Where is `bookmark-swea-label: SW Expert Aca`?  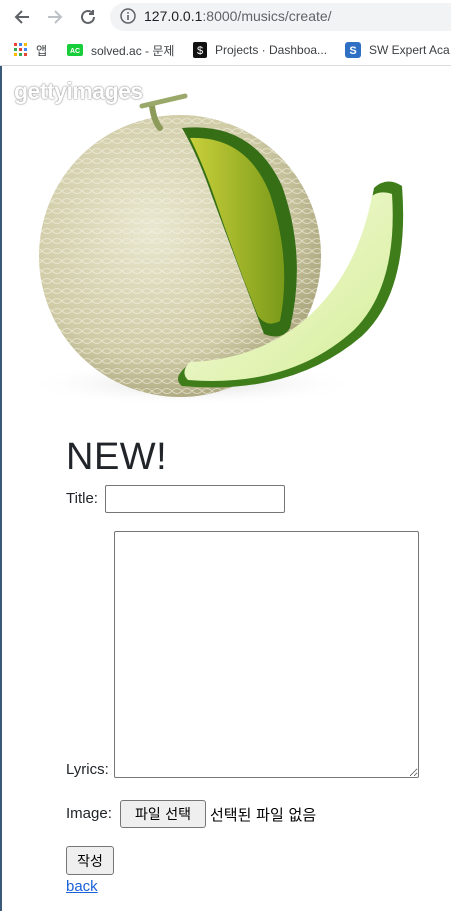 bookmark-swea-label: SW Expert Aca is located at coordinates (409, 50).